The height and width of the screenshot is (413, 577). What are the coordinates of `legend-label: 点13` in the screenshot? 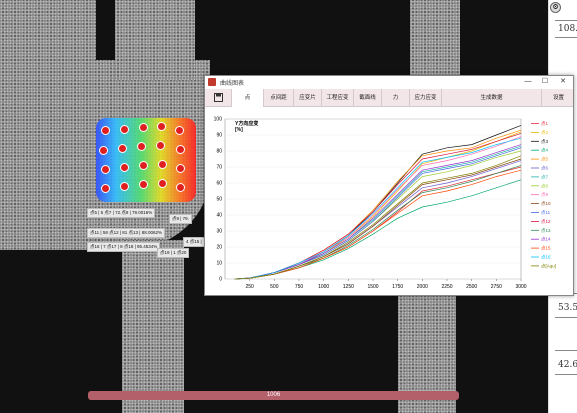 It's located at (546, 231).